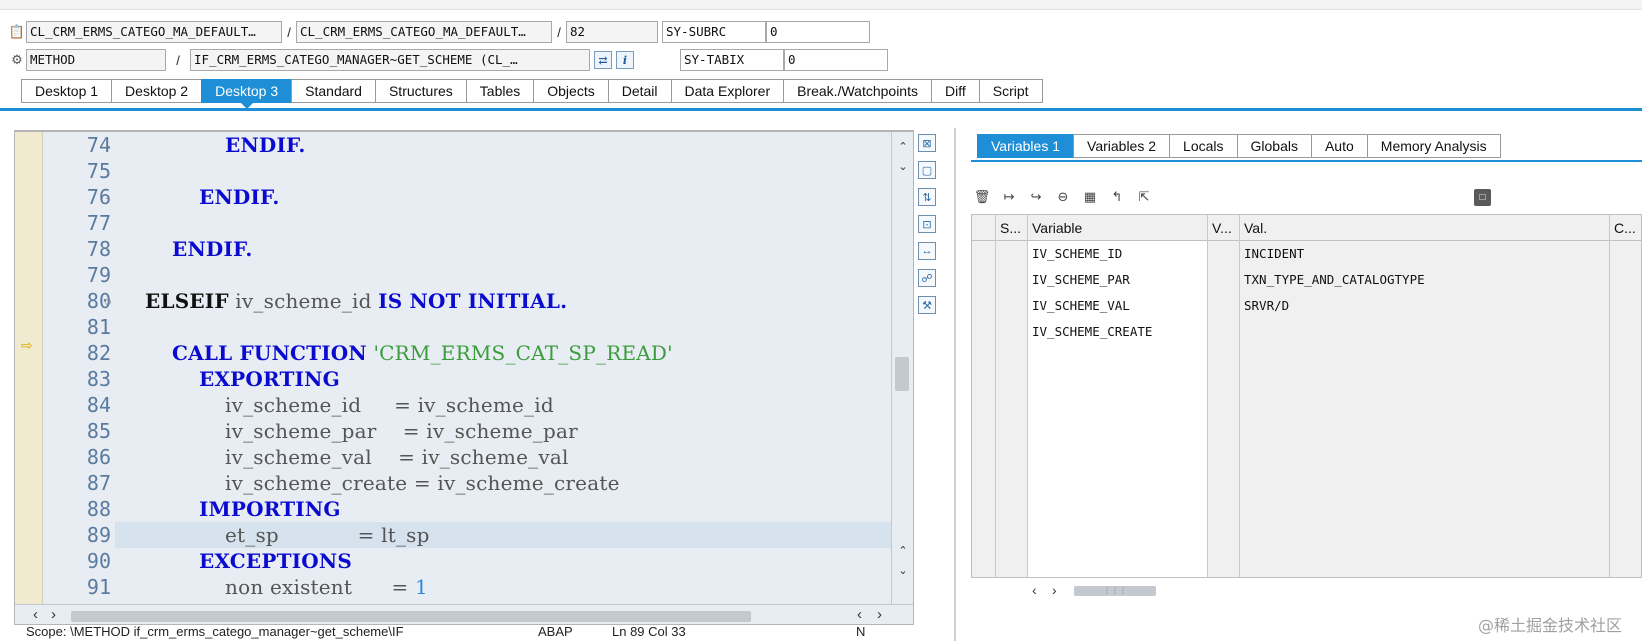 The height and width of the screenshot is (641, 1642). Describe the element at coordinates (836, 60) in the screenshot. I see `sy-tabix-value: 0` at that location.